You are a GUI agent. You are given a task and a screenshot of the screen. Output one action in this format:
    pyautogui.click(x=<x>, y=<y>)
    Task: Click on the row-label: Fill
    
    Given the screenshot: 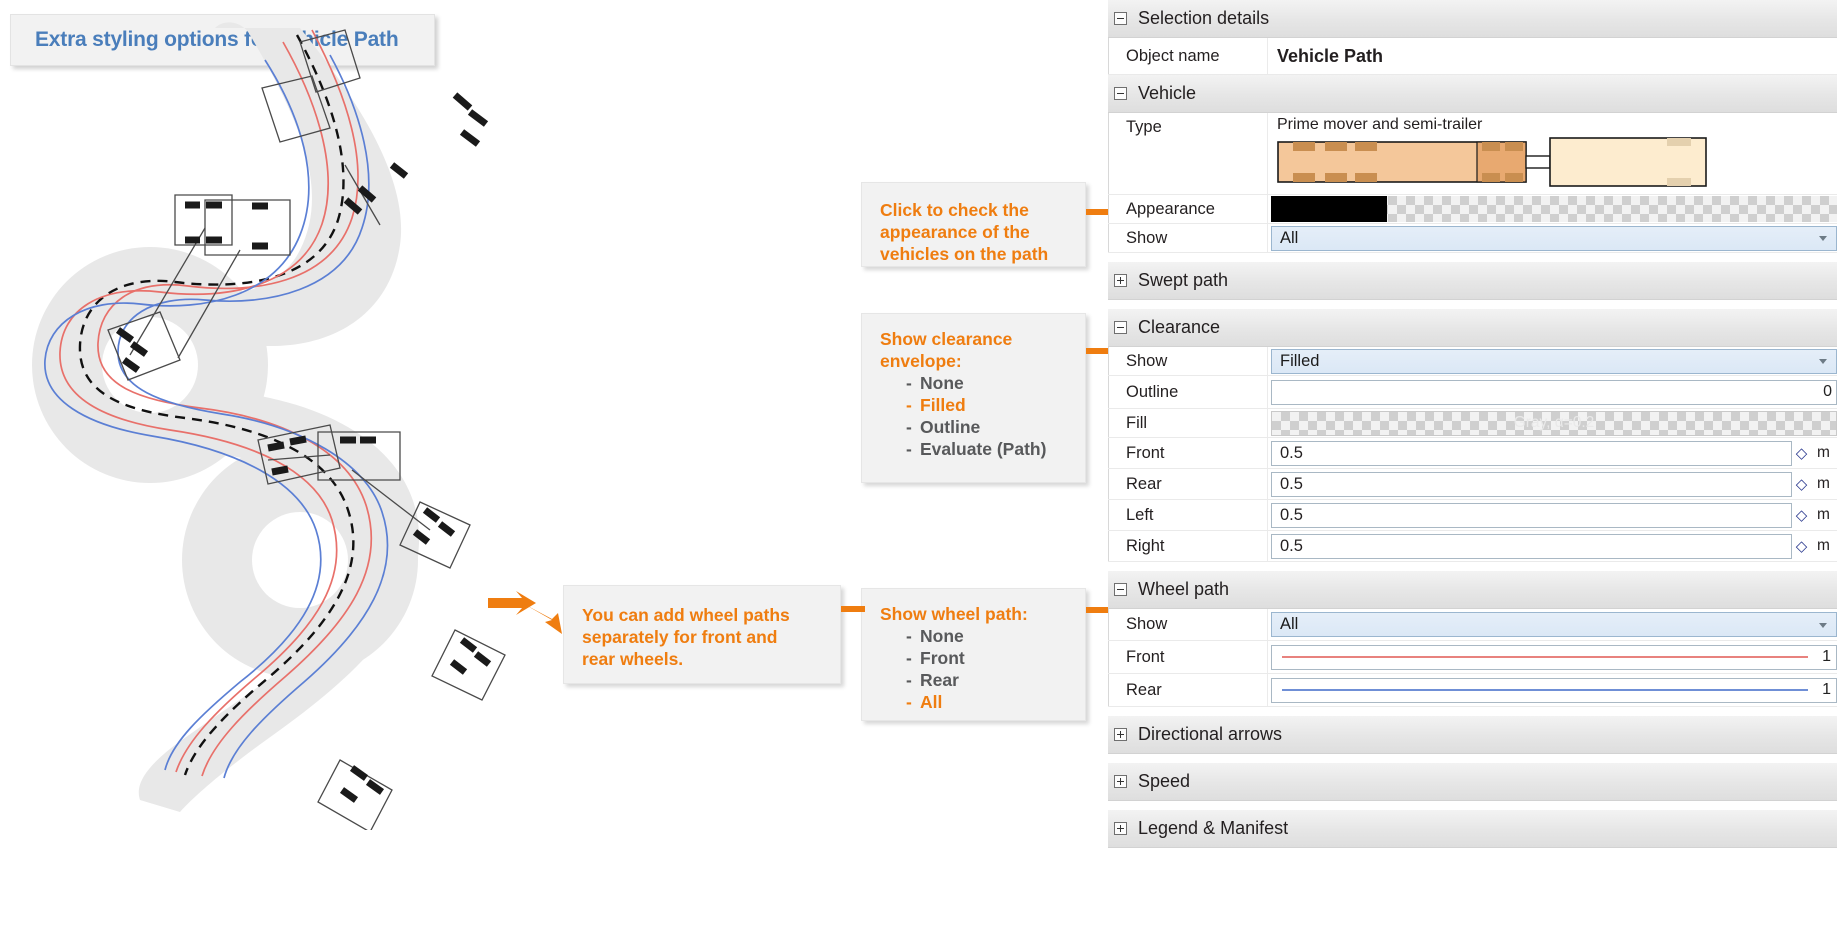 What is the action you would take?
    pyautogui.click(x=1188, y=423)
    